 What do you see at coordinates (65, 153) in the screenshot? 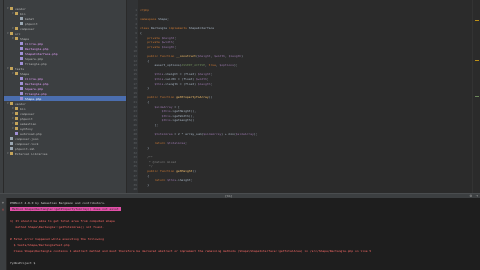
I see `tree-item: ▾ External Libraries` at bounding box center [65, 153].